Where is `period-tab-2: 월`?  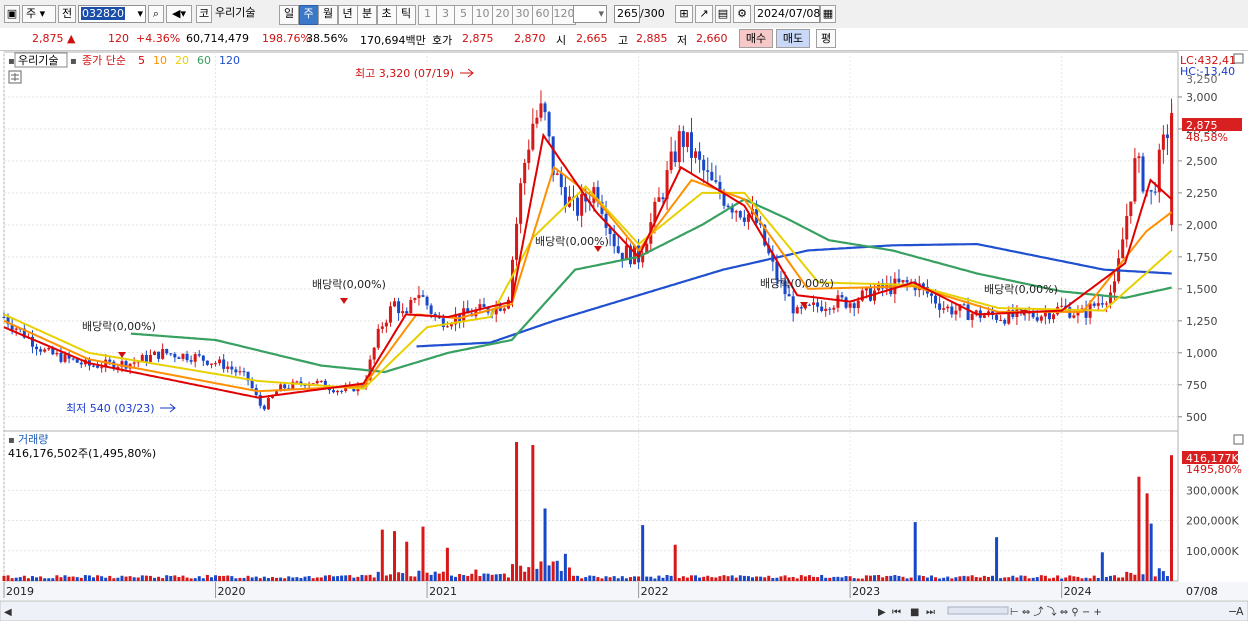 period-tab-2: 월 is located at coordinates (328, 15).